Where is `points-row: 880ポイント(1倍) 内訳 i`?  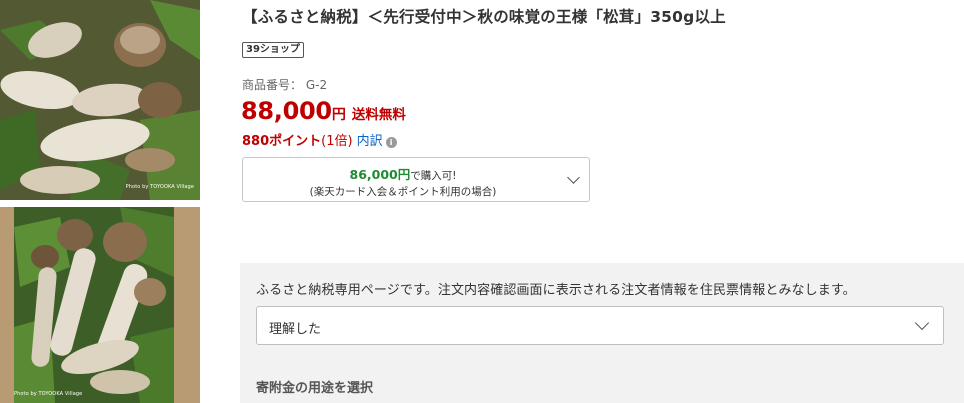
points-row: 880ポイント(1倍) 内訳 i is located at coordinates (319, 139).